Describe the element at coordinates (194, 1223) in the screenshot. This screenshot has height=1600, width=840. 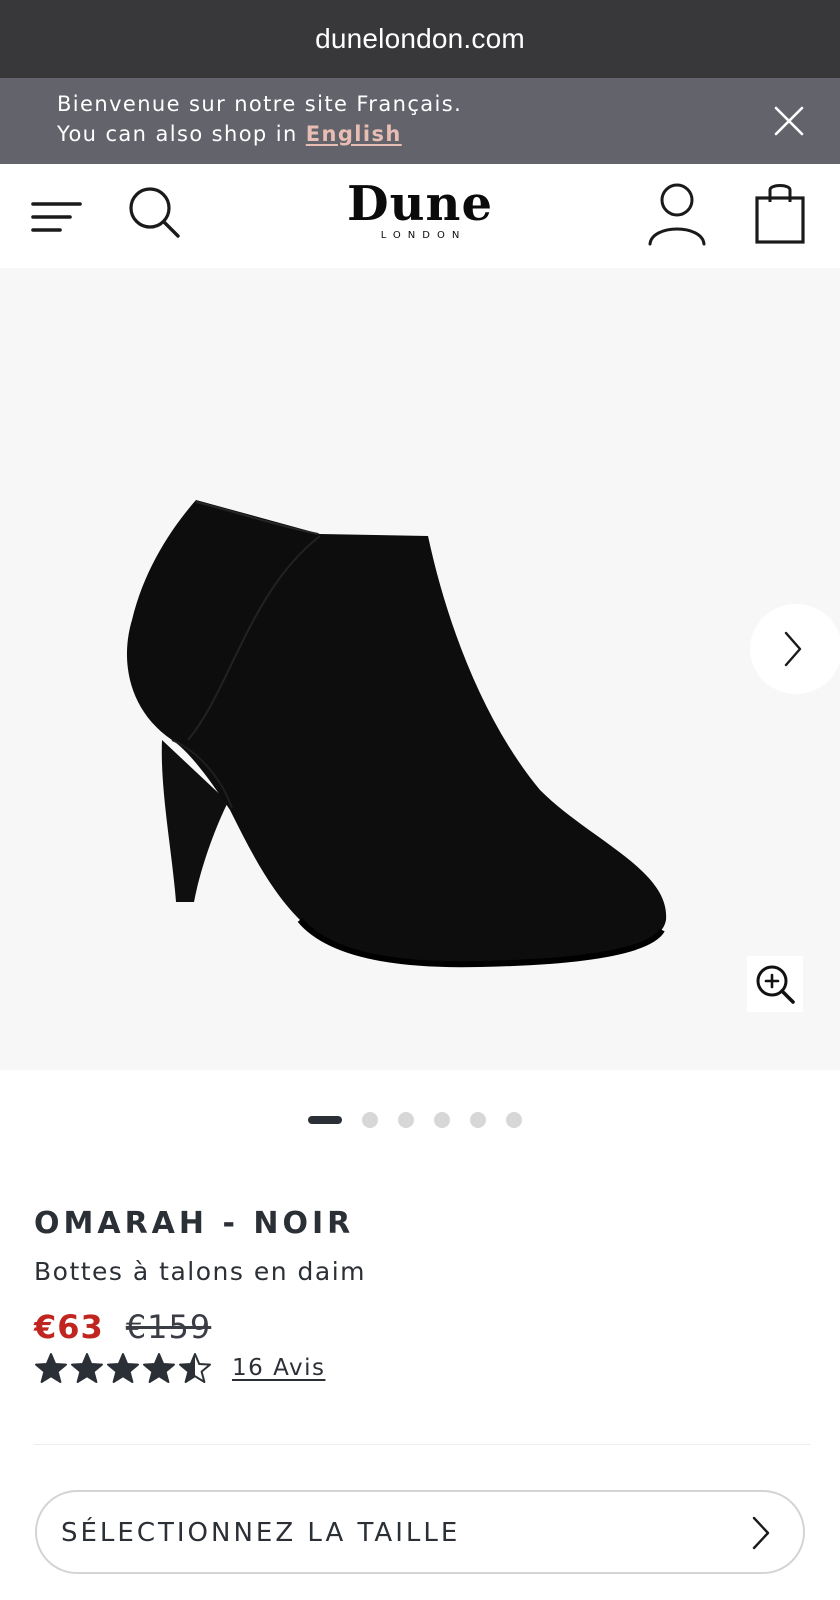
I see `product-name: OMARAH - NOIR` at that location.